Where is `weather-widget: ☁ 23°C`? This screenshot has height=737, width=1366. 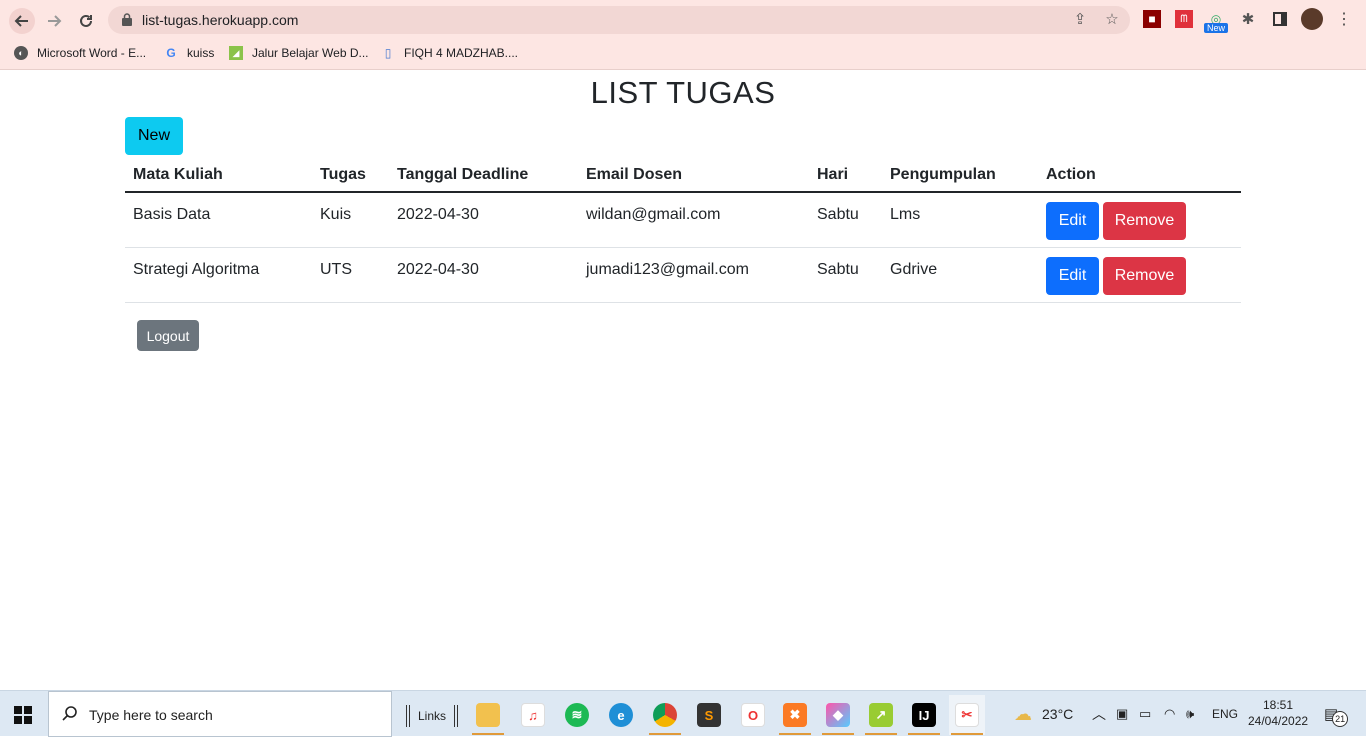 weather-widget: ☁ 23°C is located at coordinates (1043, 714).